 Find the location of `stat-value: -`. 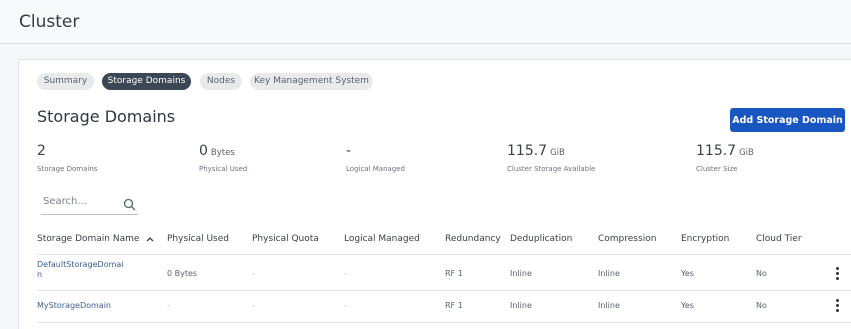

stat-value: - is located at coordinates (349, 151).